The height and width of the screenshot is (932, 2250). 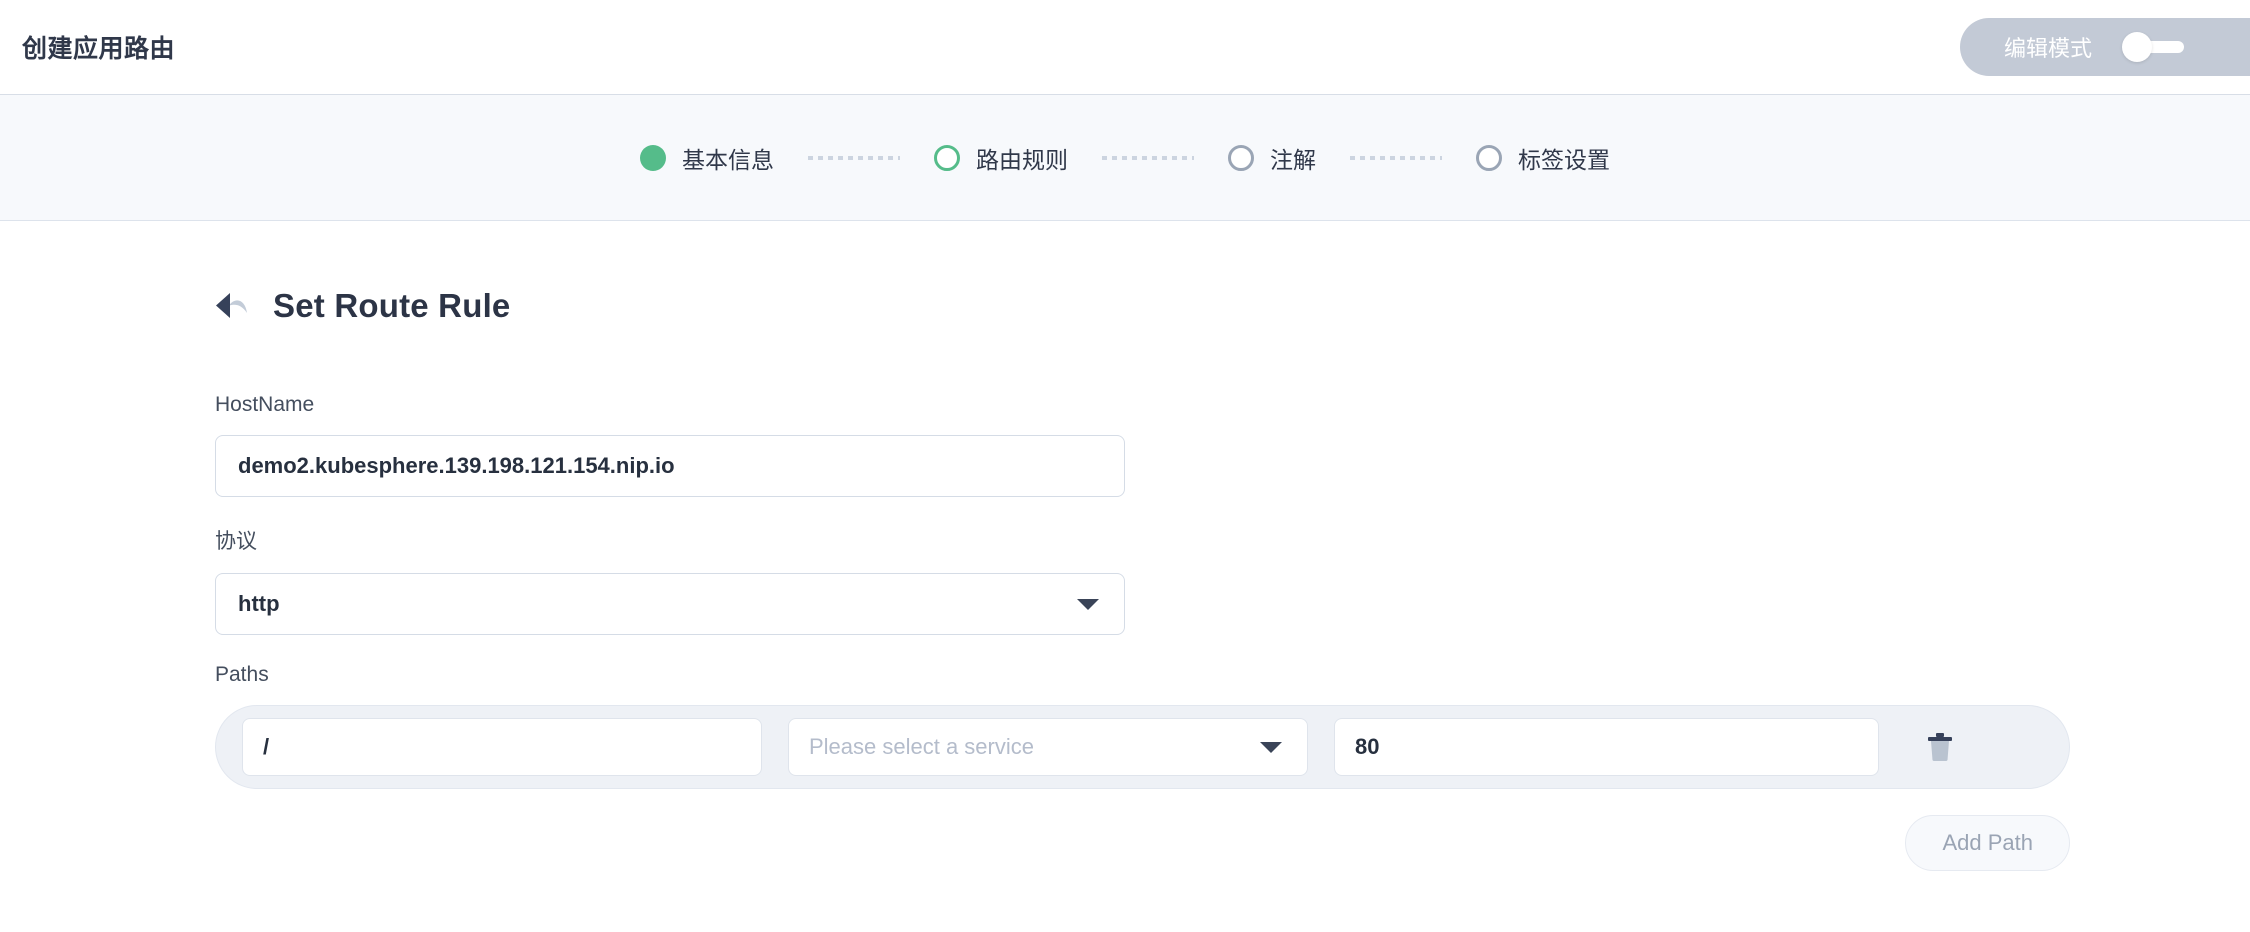 I want to click on port-input, so click(x=1606, y=747).